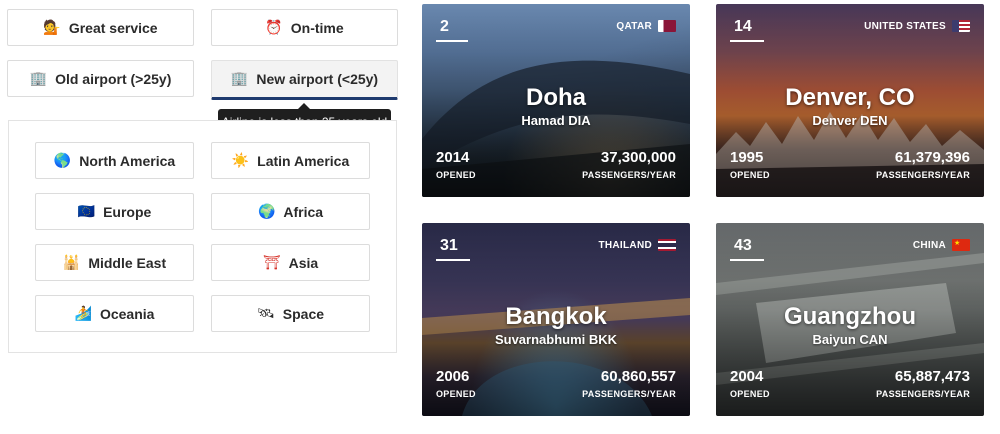 The image size is (1000, 434). What do you see at coordinates (961, 245) in the screenshot?
I see `china-flag-icon: ★` at bounding box center [961, 245].